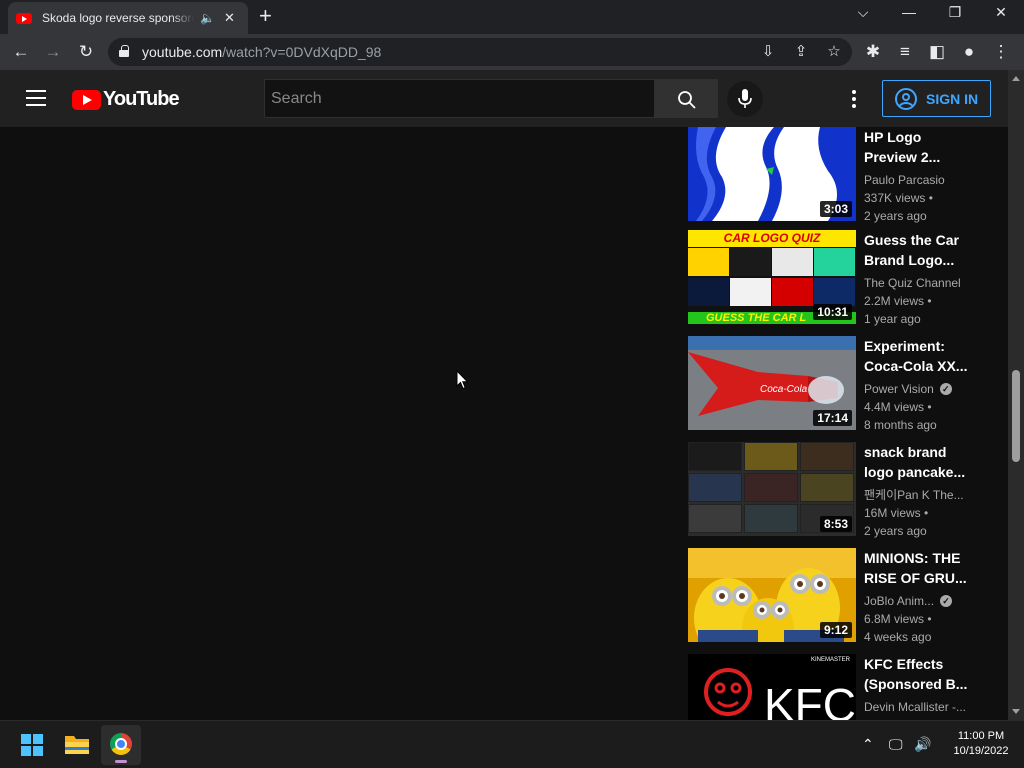 The width and height of the screenshot is (1024, 768). I want to click on microphone-icon, so click(745, 98).